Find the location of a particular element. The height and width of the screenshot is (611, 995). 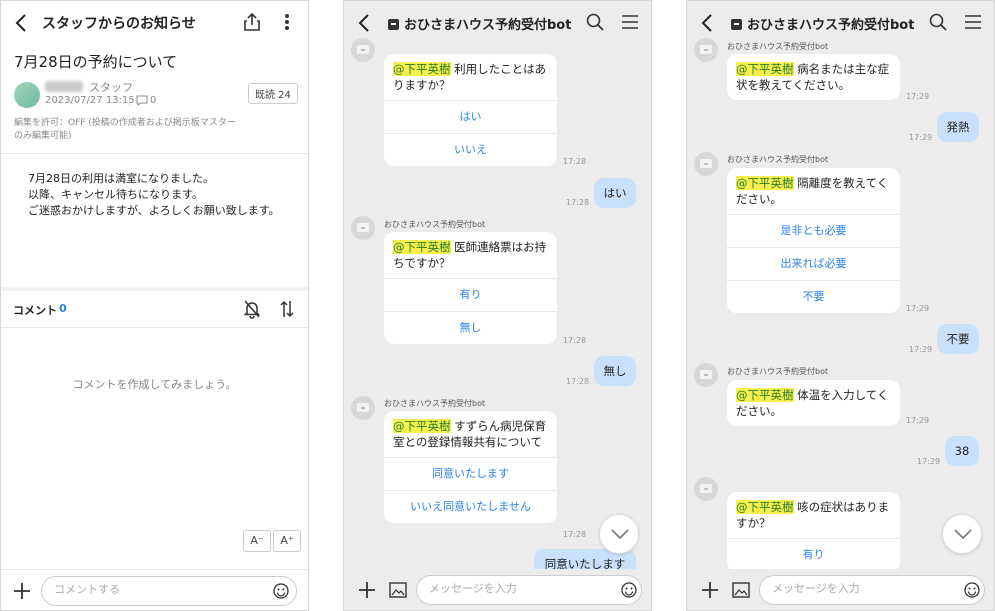

bot-message: @下平英樹 体温を入力してください。 is located at coordinates (813, 403).